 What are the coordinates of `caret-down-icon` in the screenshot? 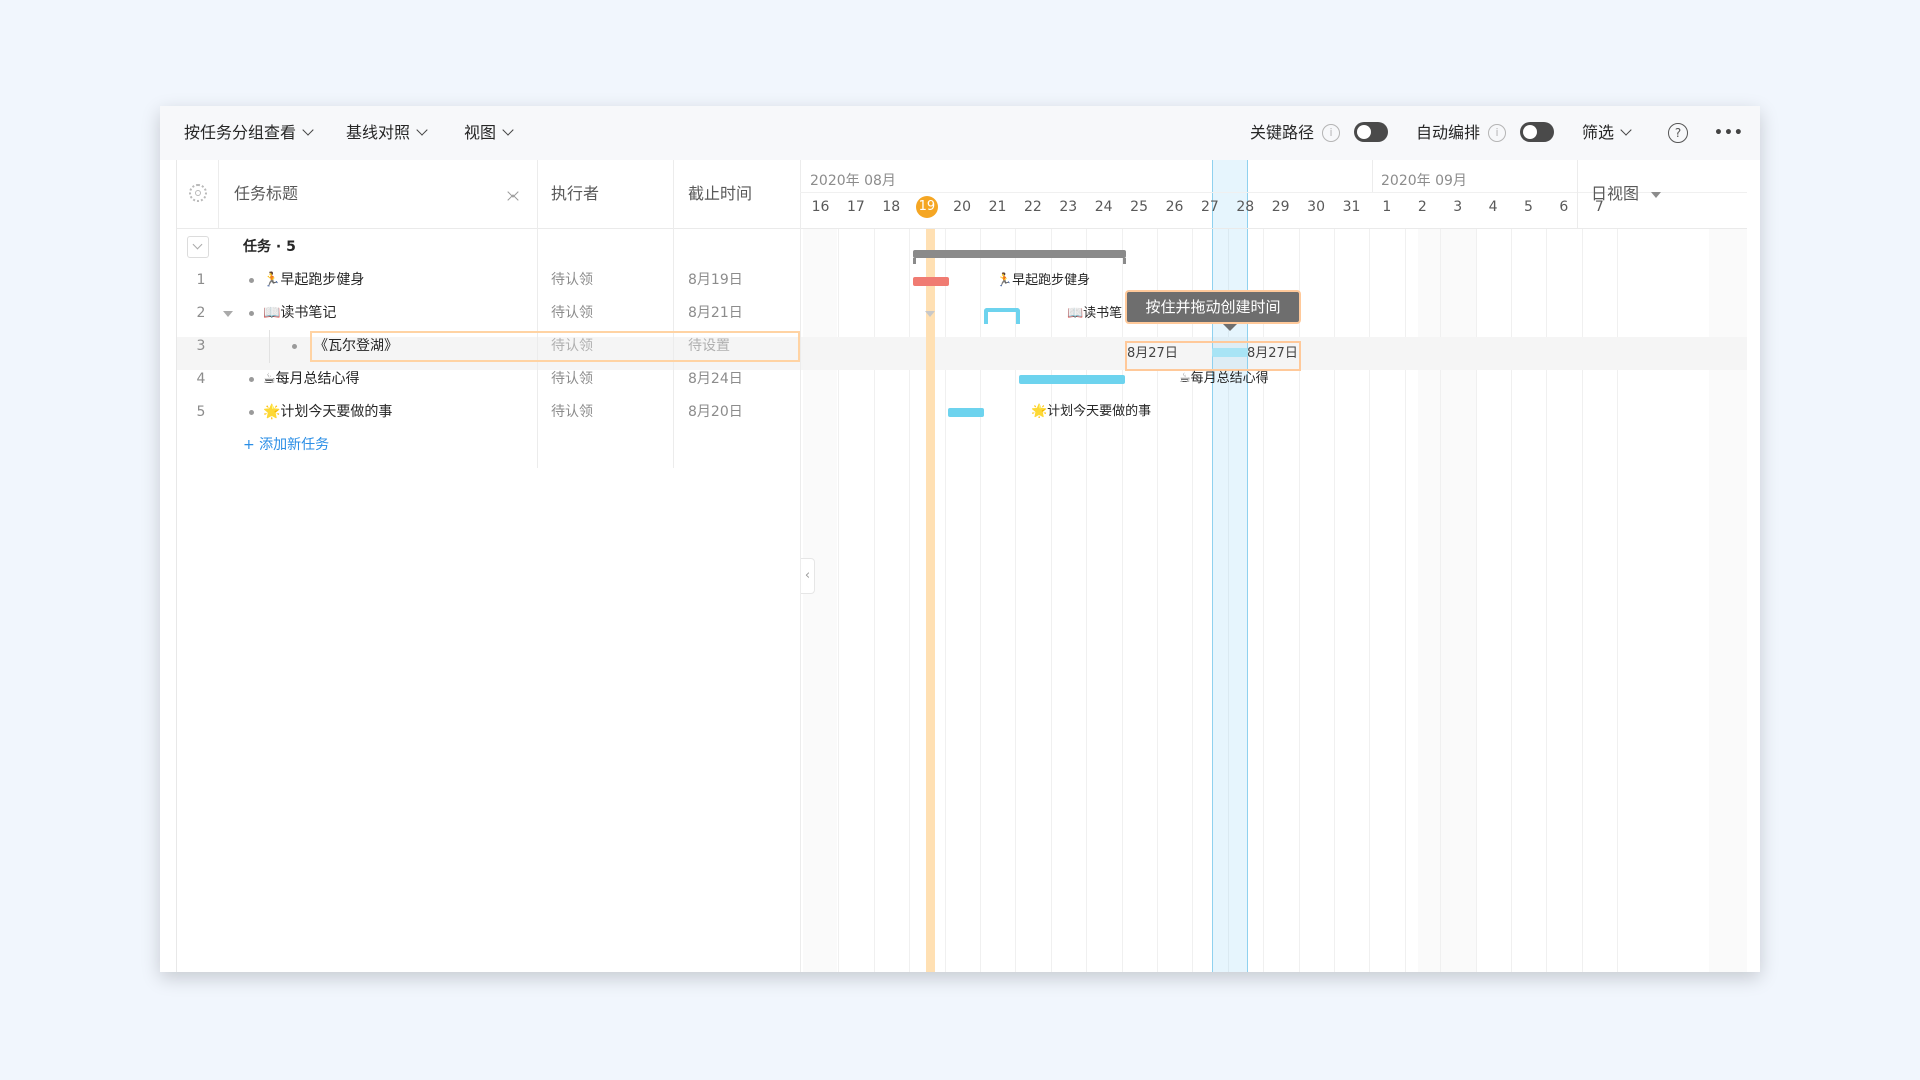 It's located at (1656, 194).